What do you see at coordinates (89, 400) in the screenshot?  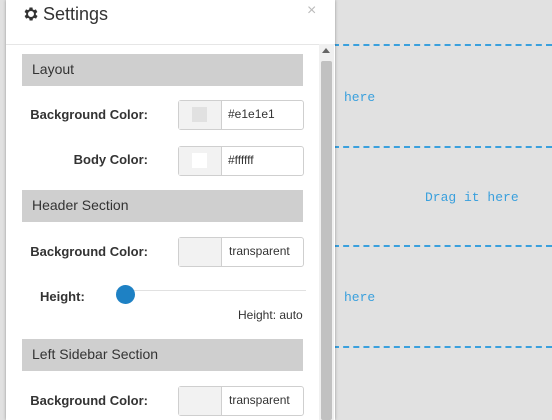 I see `left-sidebar-bg-color-label: Background Color:` at bounding box center [89, 400].